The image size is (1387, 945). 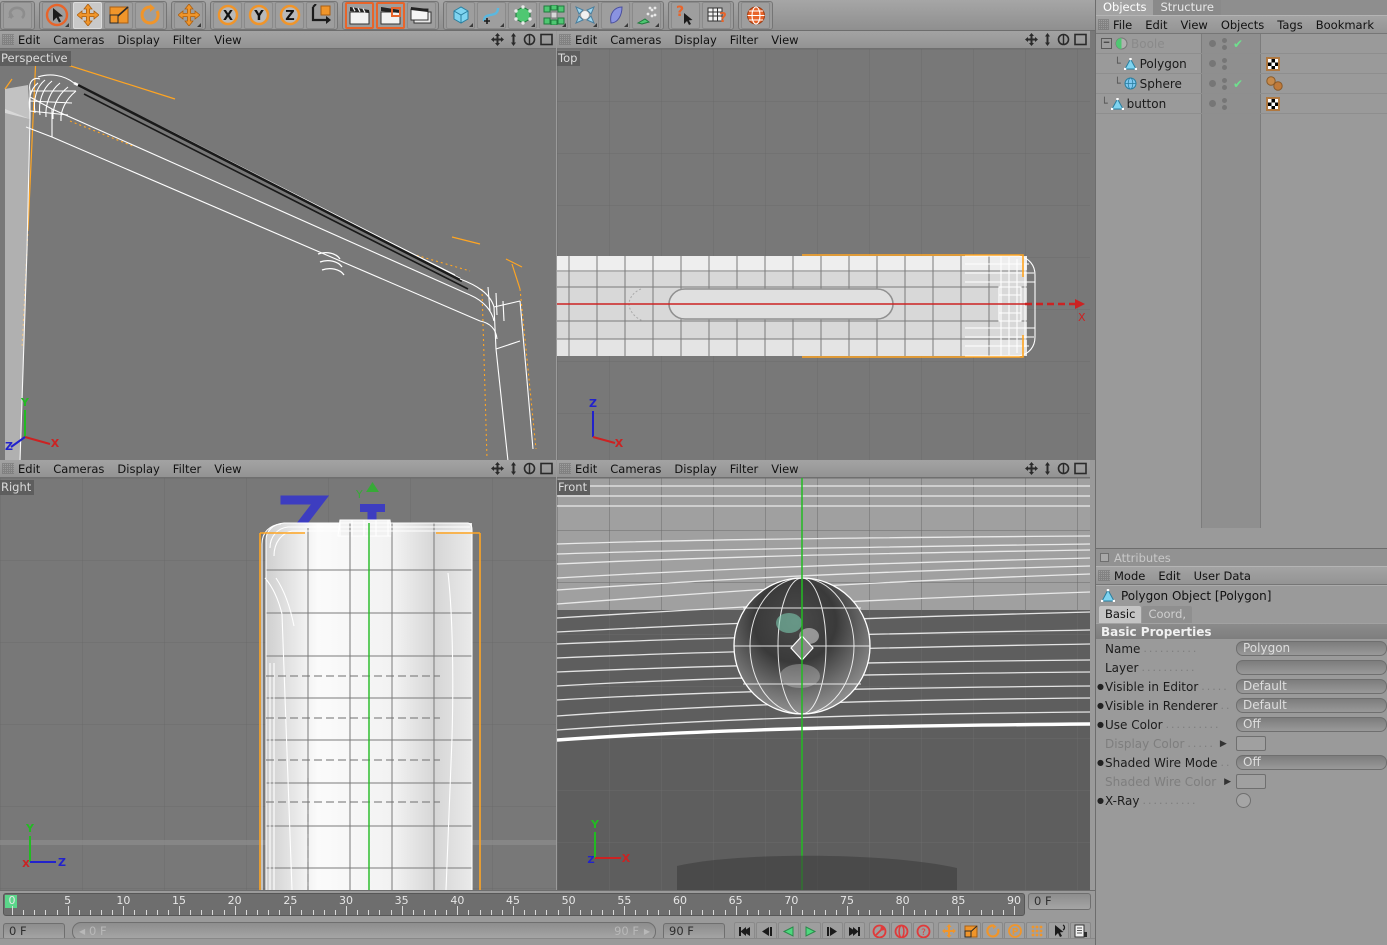 I want to click on online-help-button, so click(x=755, y=15).